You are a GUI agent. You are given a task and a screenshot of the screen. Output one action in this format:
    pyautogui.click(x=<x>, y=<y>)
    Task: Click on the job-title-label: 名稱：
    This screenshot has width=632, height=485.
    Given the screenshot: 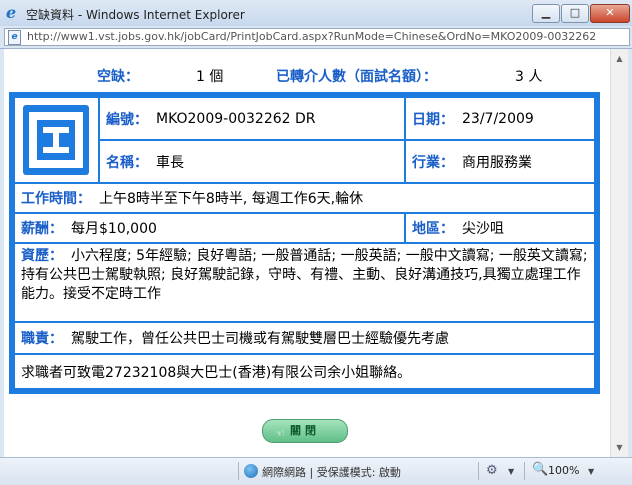 What is the action you would take?
    pyautogui.click(x=127, y=162)
    